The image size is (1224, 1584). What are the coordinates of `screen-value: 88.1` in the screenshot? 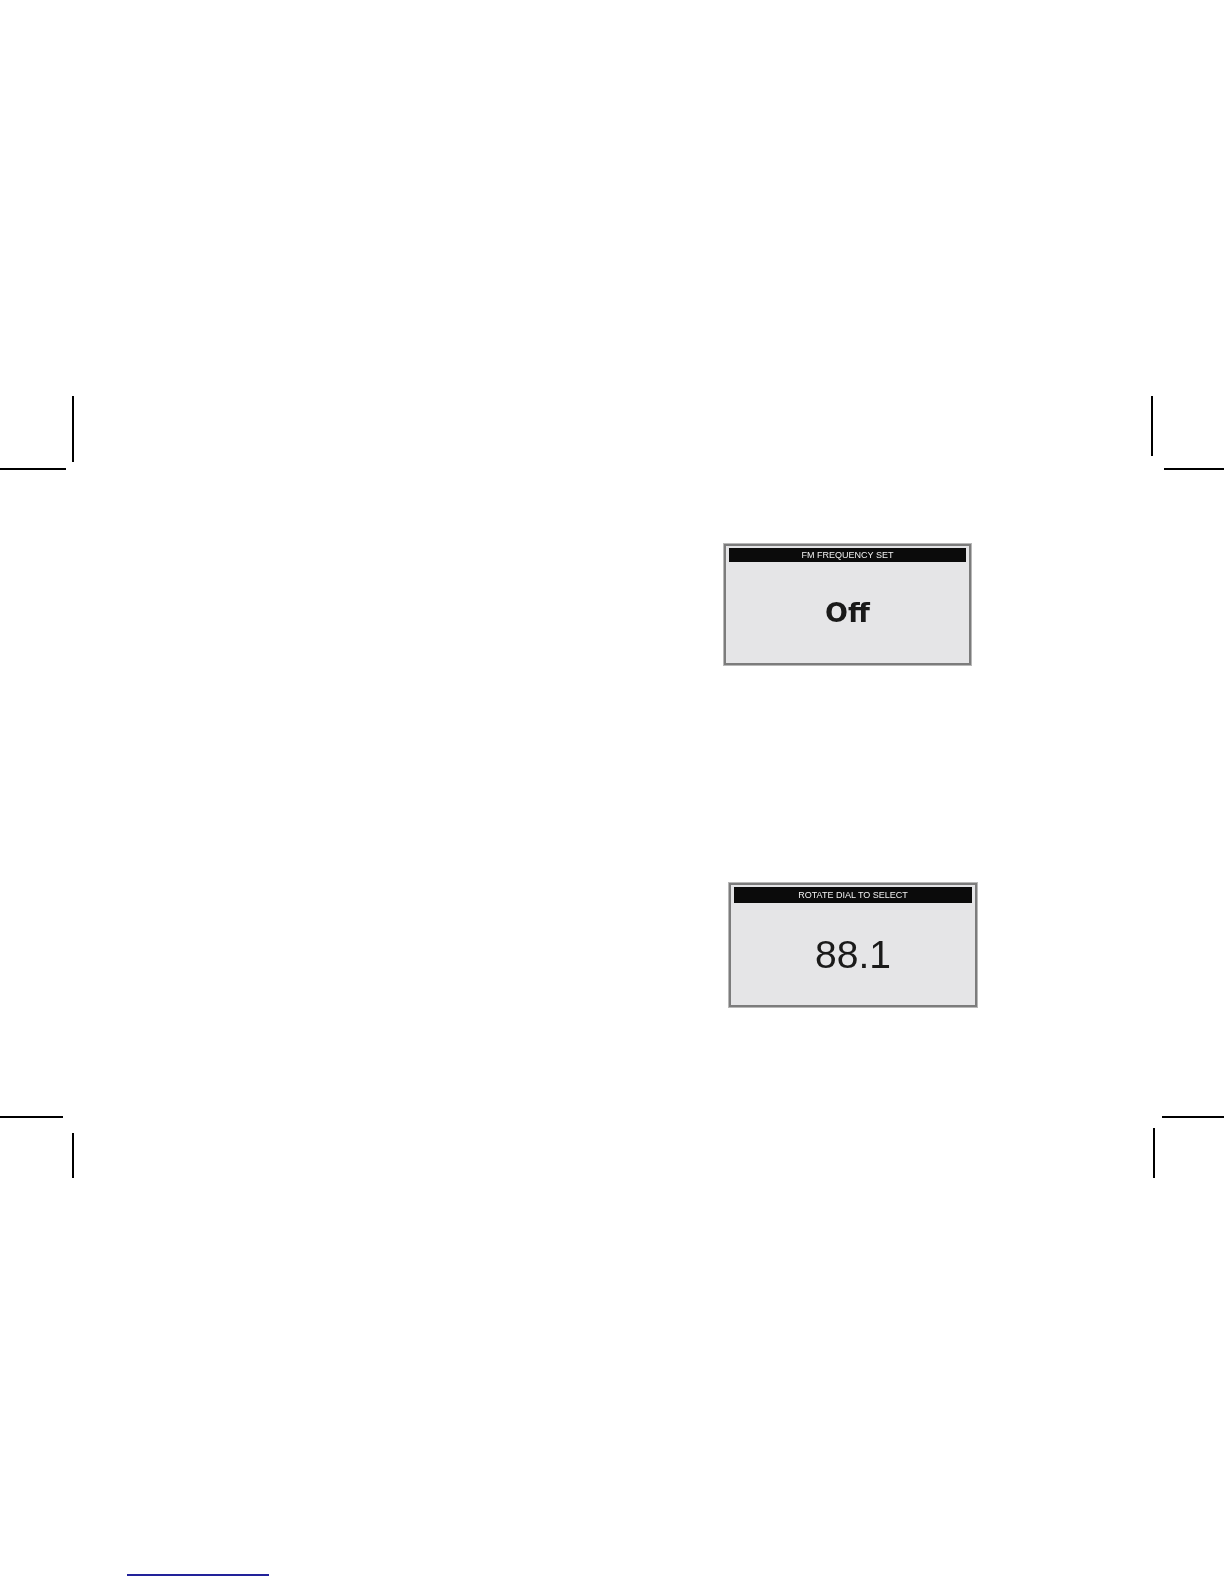 It's located at (853, 954).